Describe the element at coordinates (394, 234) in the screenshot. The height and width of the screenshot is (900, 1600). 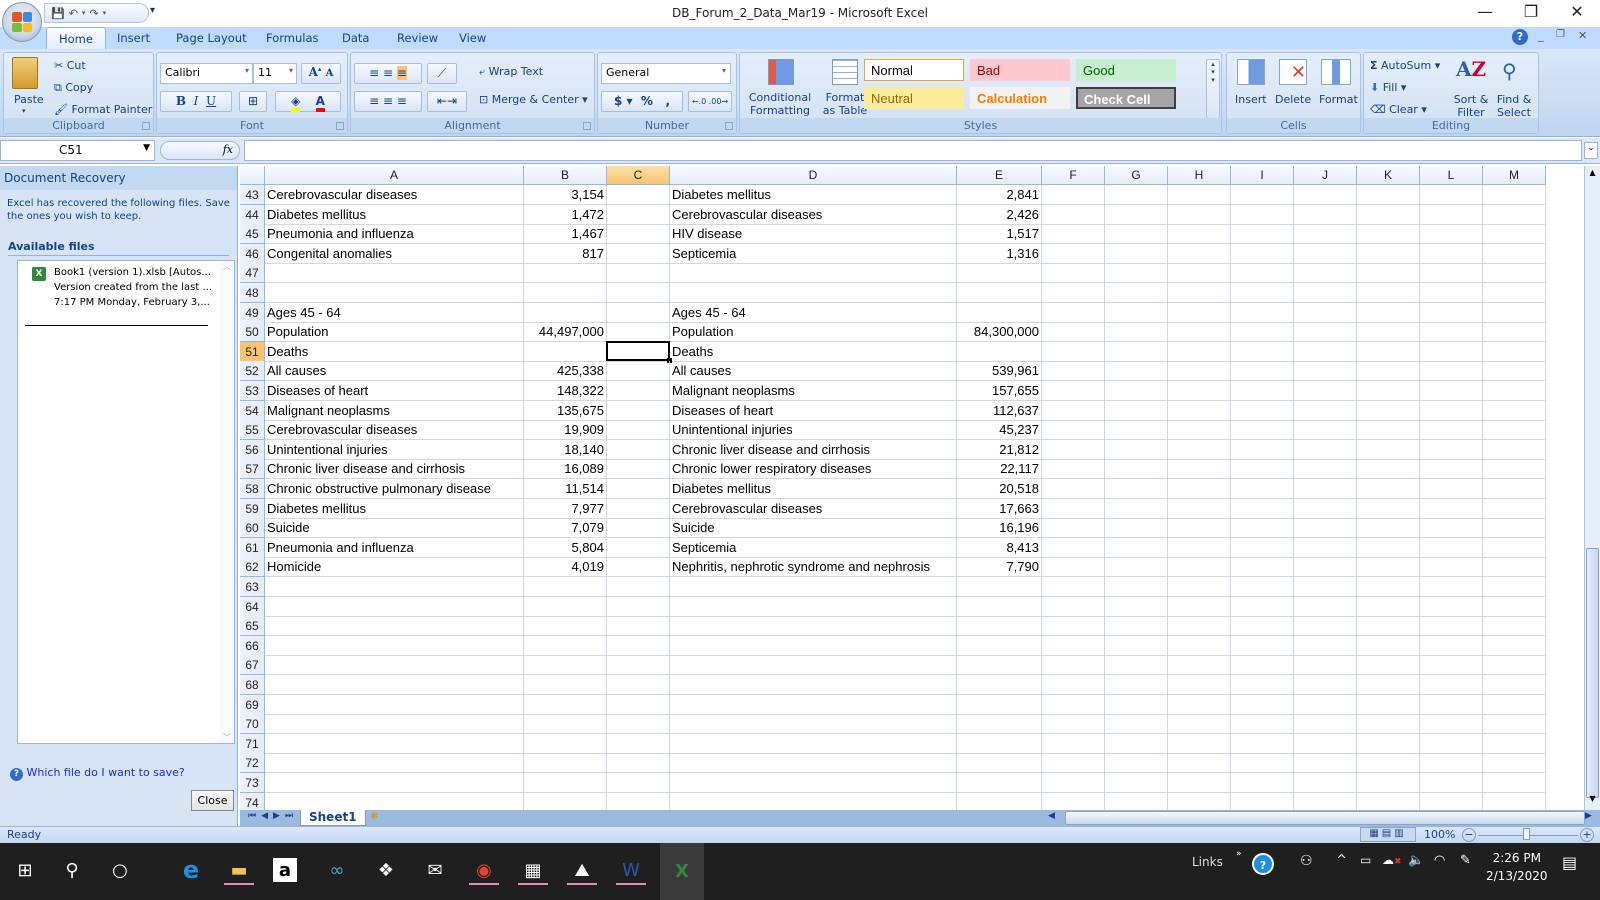
I see `cell-a45: Pneumonia and influenza` at that location.